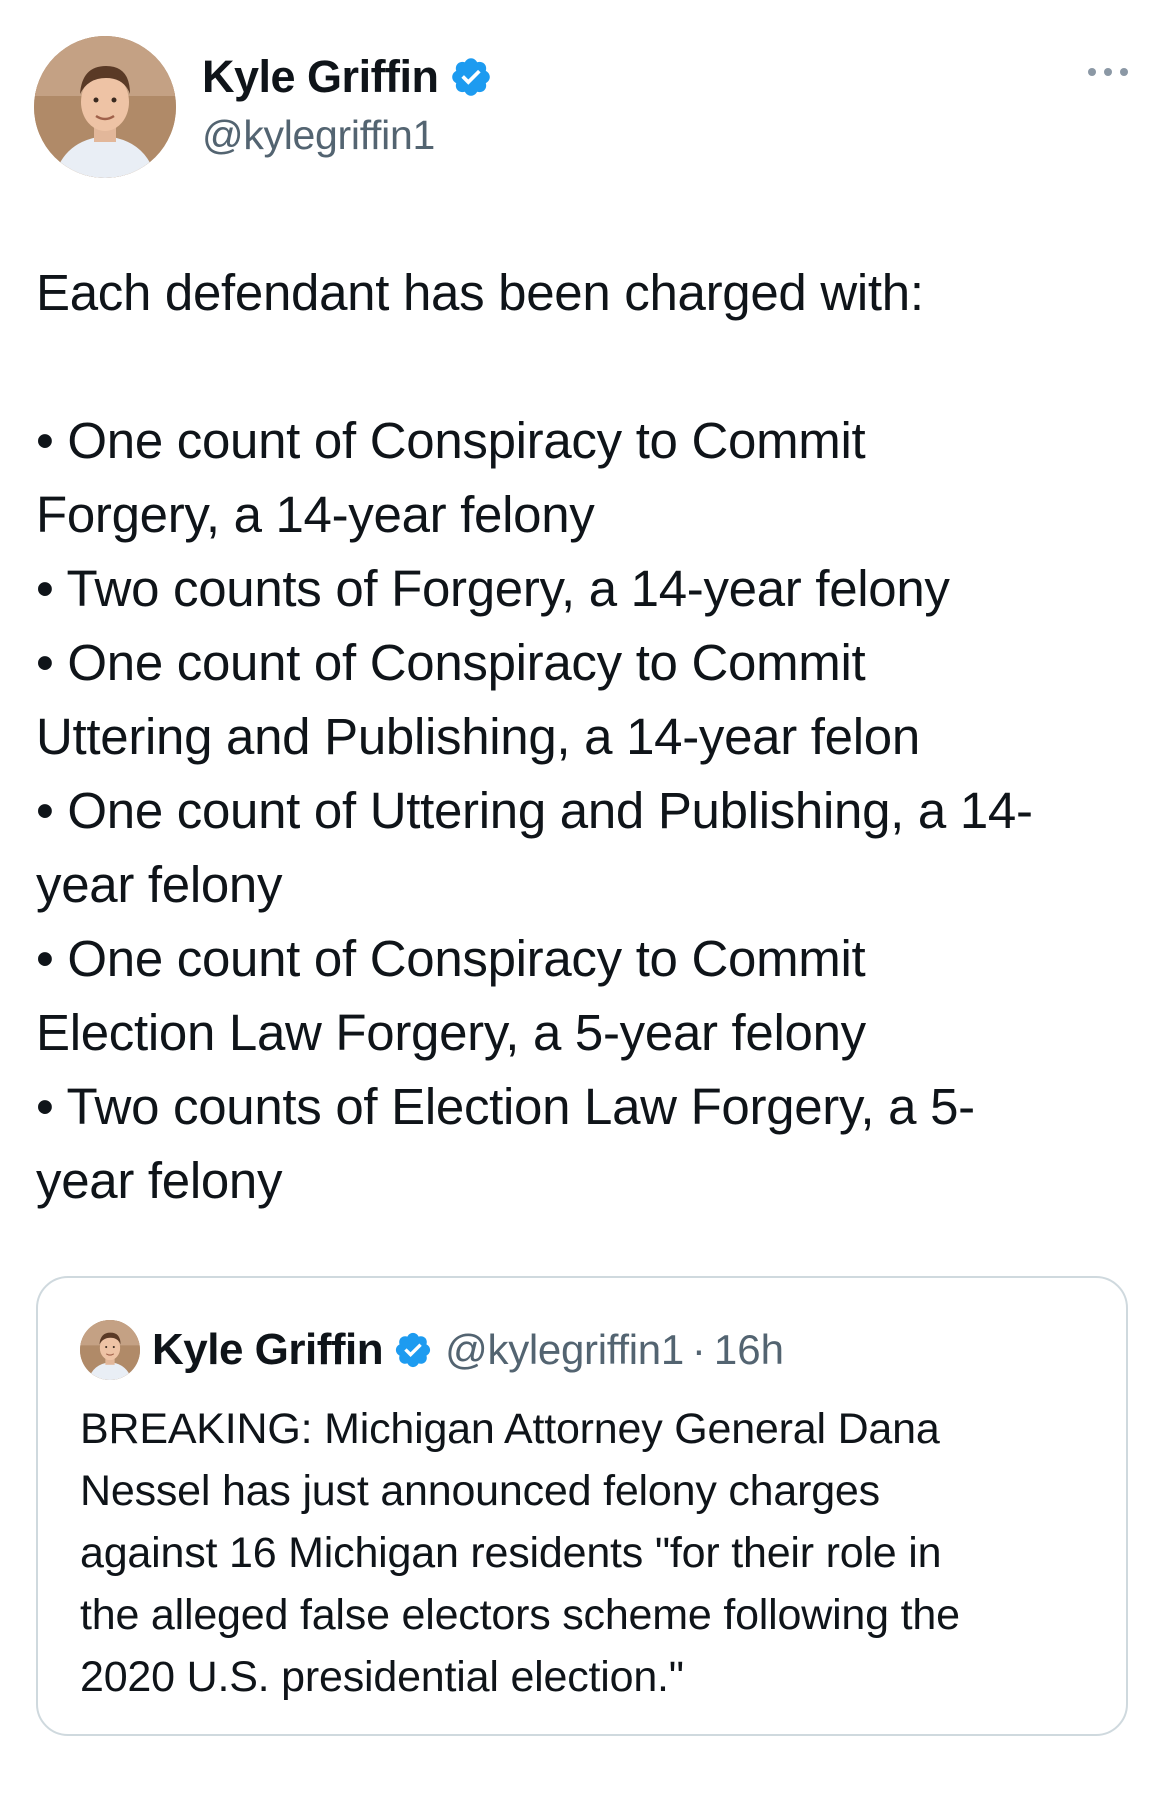 The height and width of the screenshot is (1799, 1170). I want to click on author-display-name: Kyle Griffin, so click(320, 77).